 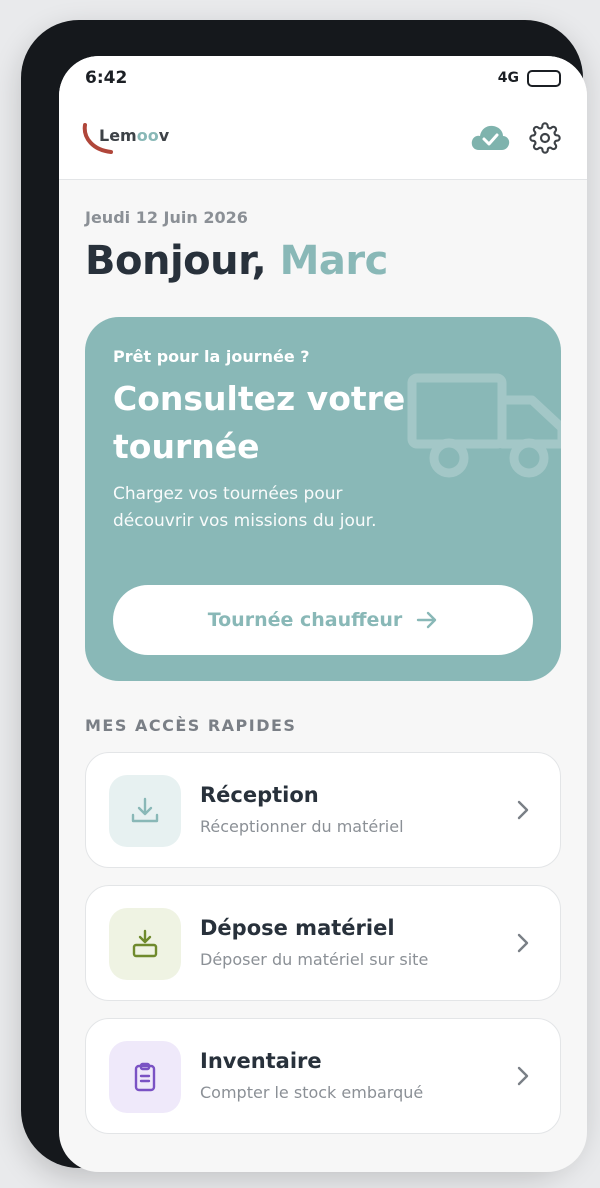 What do you see at coordinates (544, 78) in the screenshot?
I see `battery-icon` at bounding box center [544, 78].